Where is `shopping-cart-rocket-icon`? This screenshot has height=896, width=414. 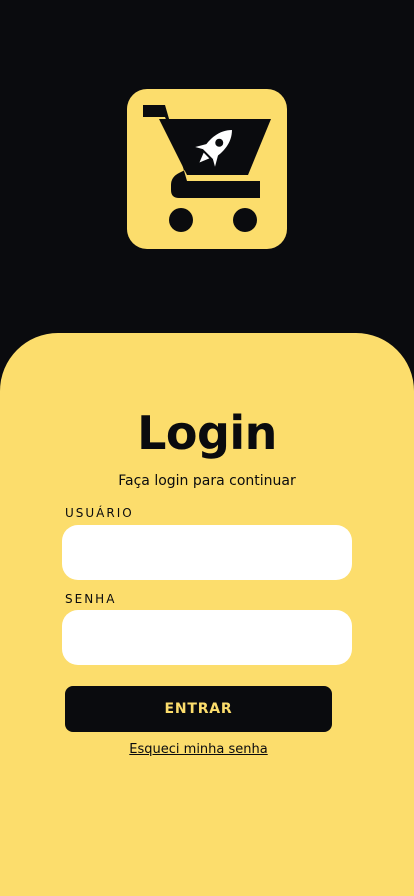 shopping-cart-rocket-icon is located at coordinates (207, 168).